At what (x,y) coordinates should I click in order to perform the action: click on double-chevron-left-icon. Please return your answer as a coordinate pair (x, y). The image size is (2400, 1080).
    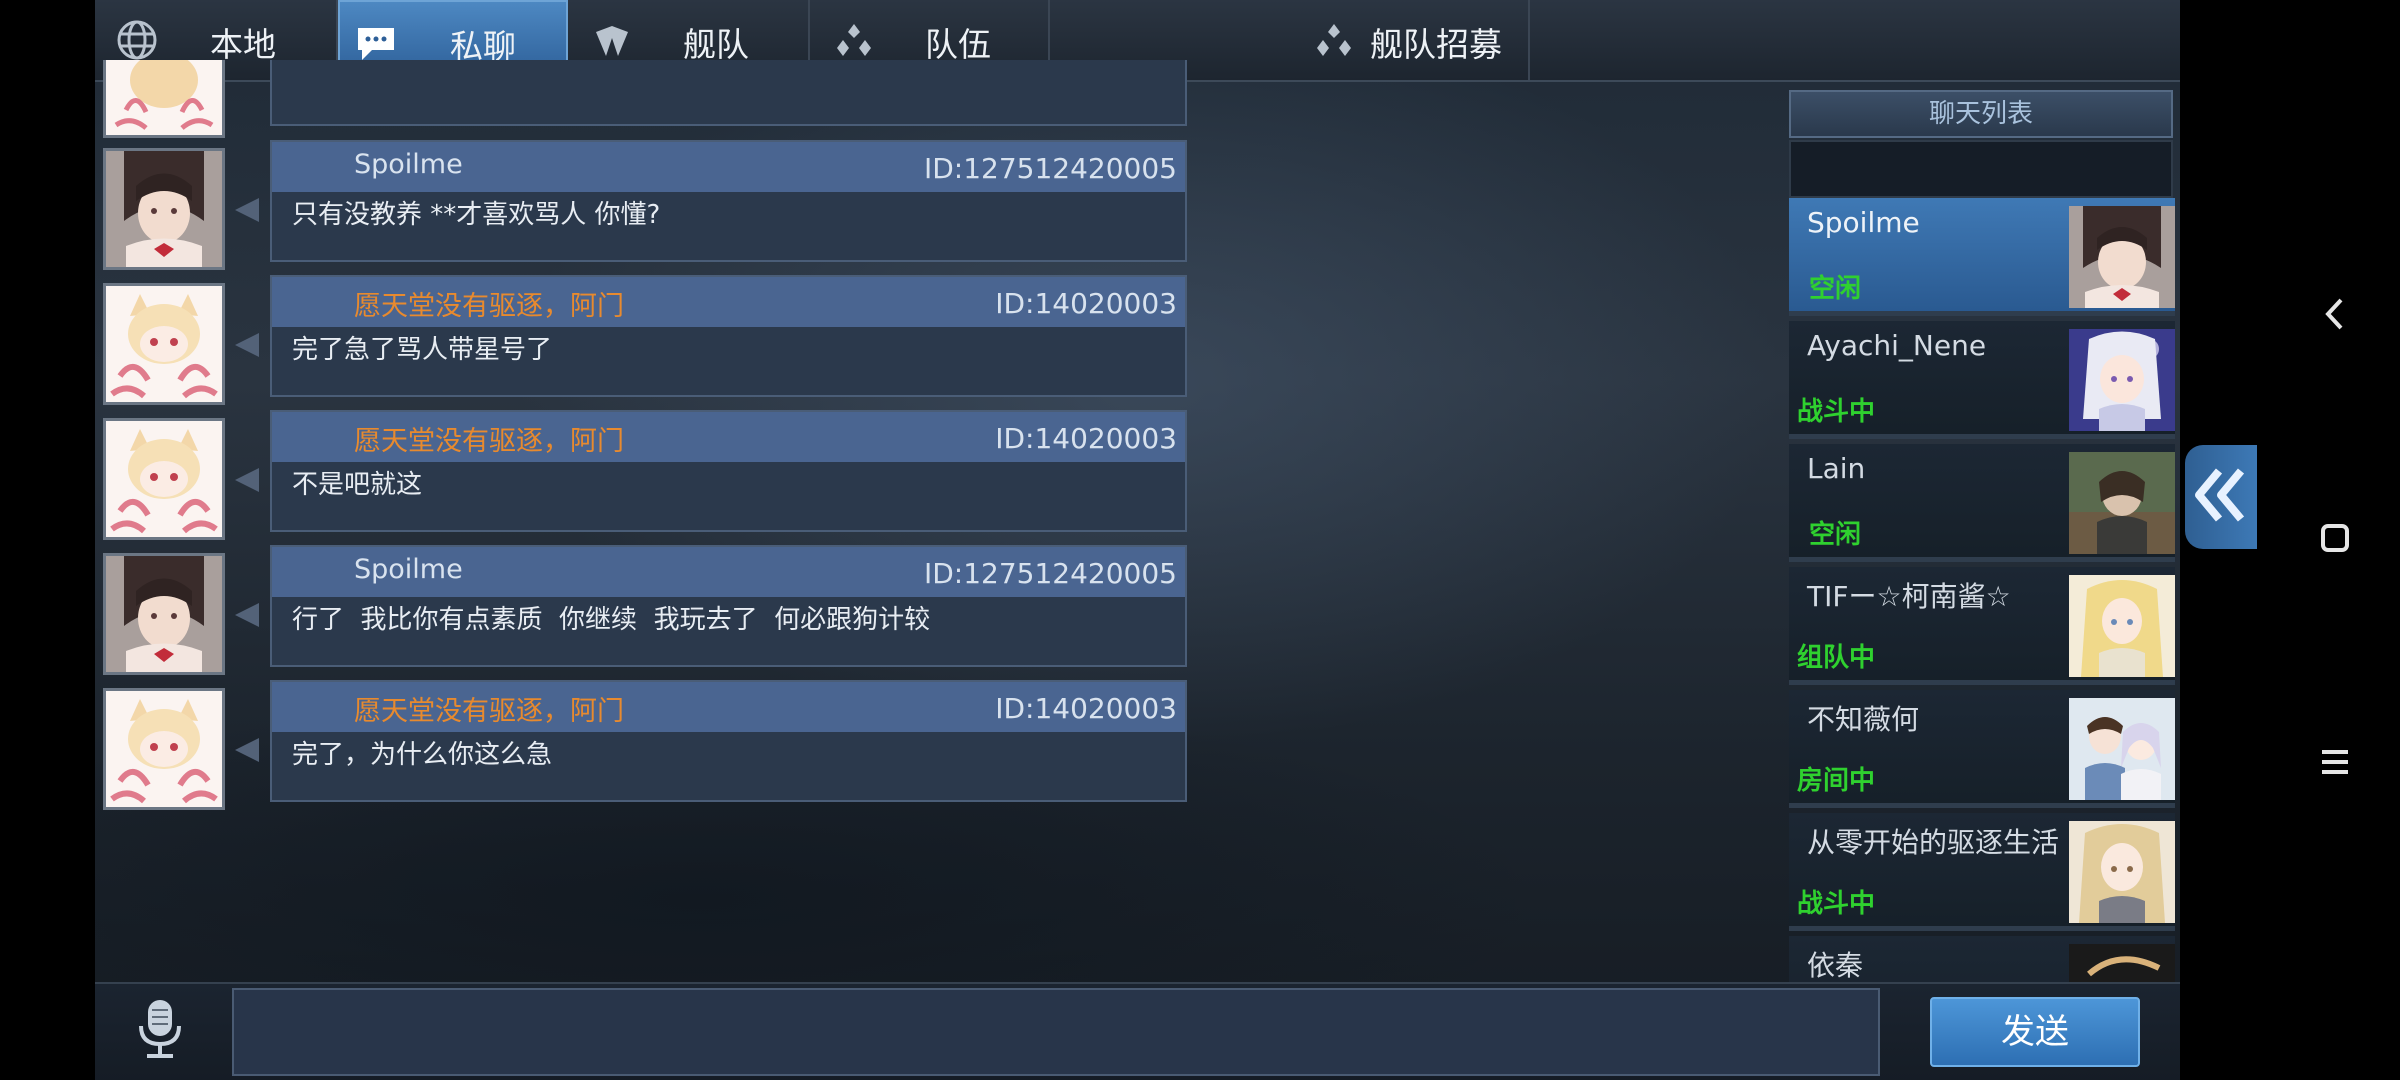
    Looking at the image, I should click on (2221, 497).